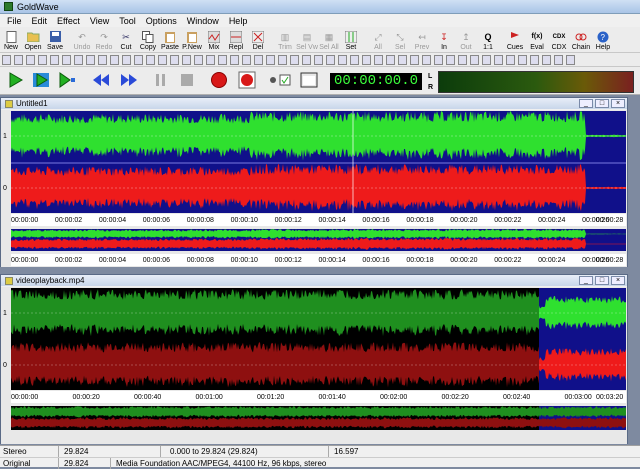 This screenshot has width=640, height=469. Describe the element at coordinates (422, 39) in the screenshot. I see `zoom-prev-button: ↤ Prev` at that location.